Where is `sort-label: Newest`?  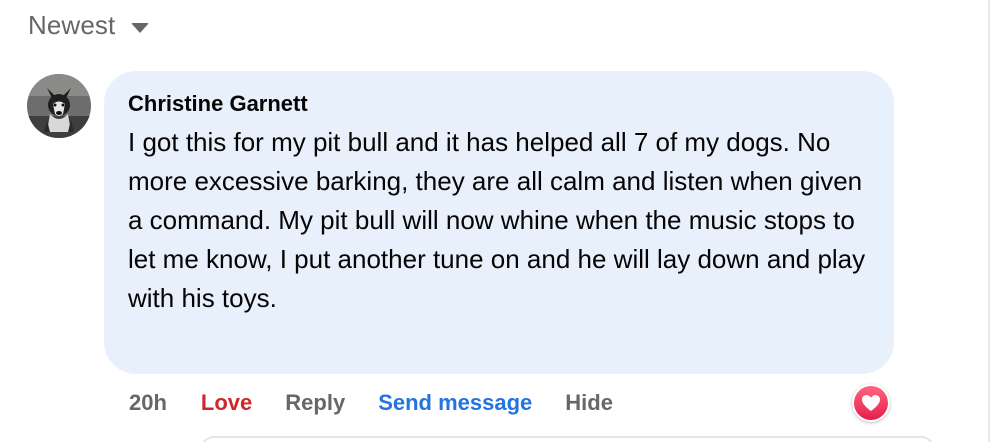 sort-label: Newest is located at coordinates (72, 25).